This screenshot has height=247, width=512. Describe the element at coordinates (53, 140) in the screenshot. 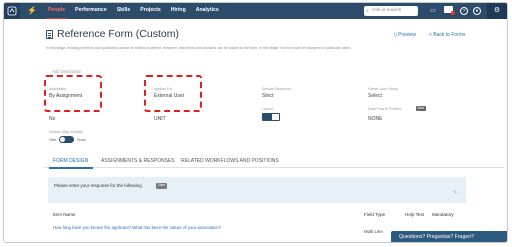

I see `hide-label: Hide` at that location.